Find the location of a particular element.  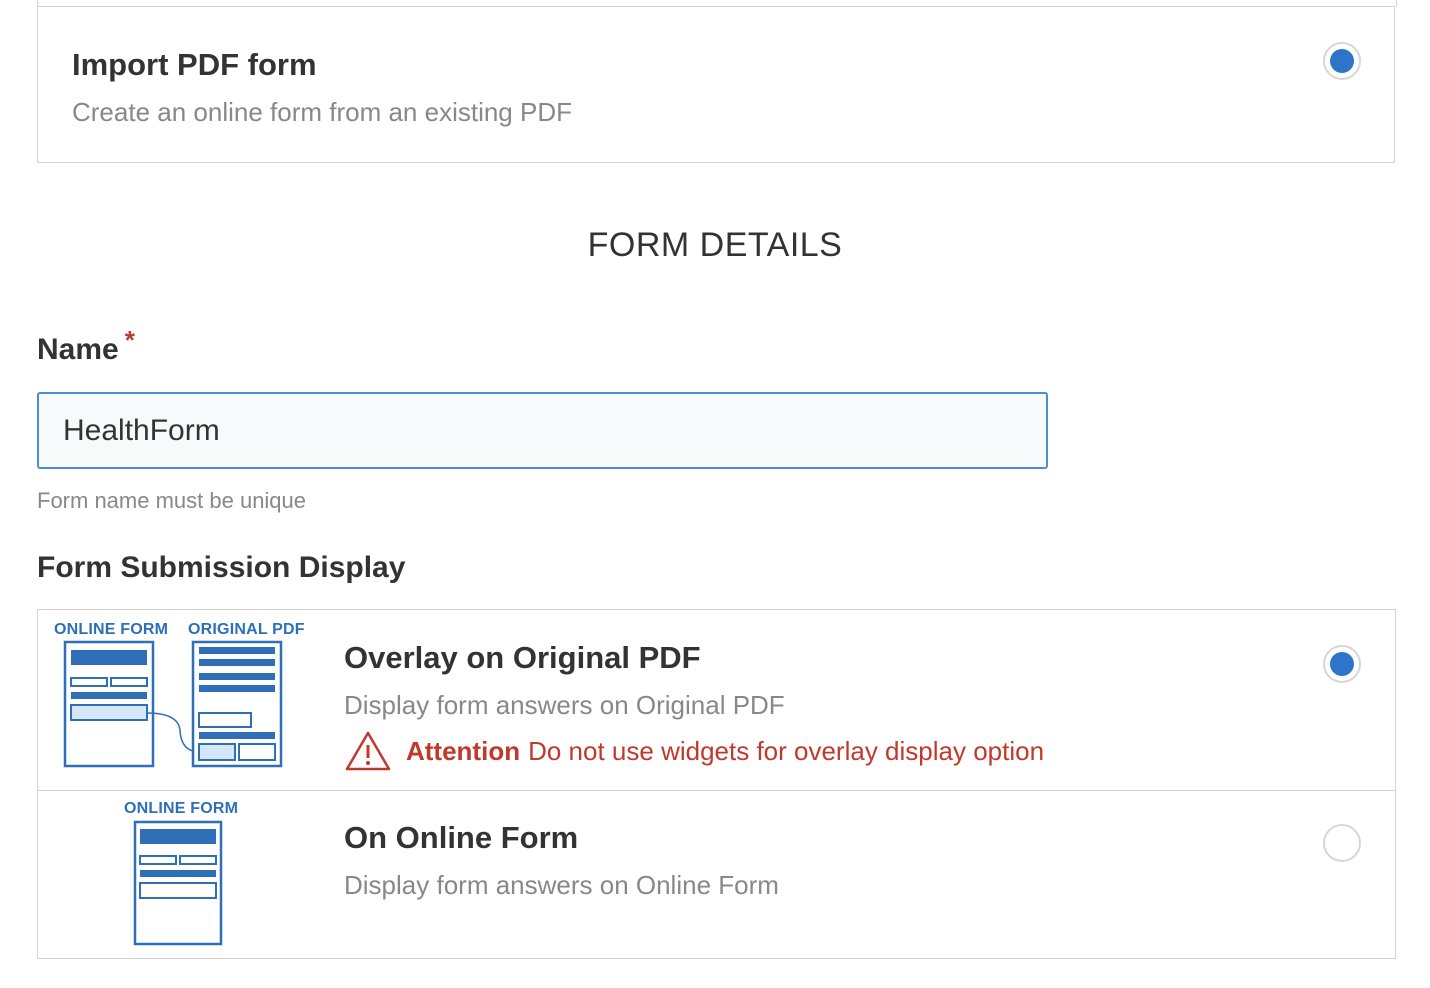

attention-label: Attention is located at coordinates (463, 750).